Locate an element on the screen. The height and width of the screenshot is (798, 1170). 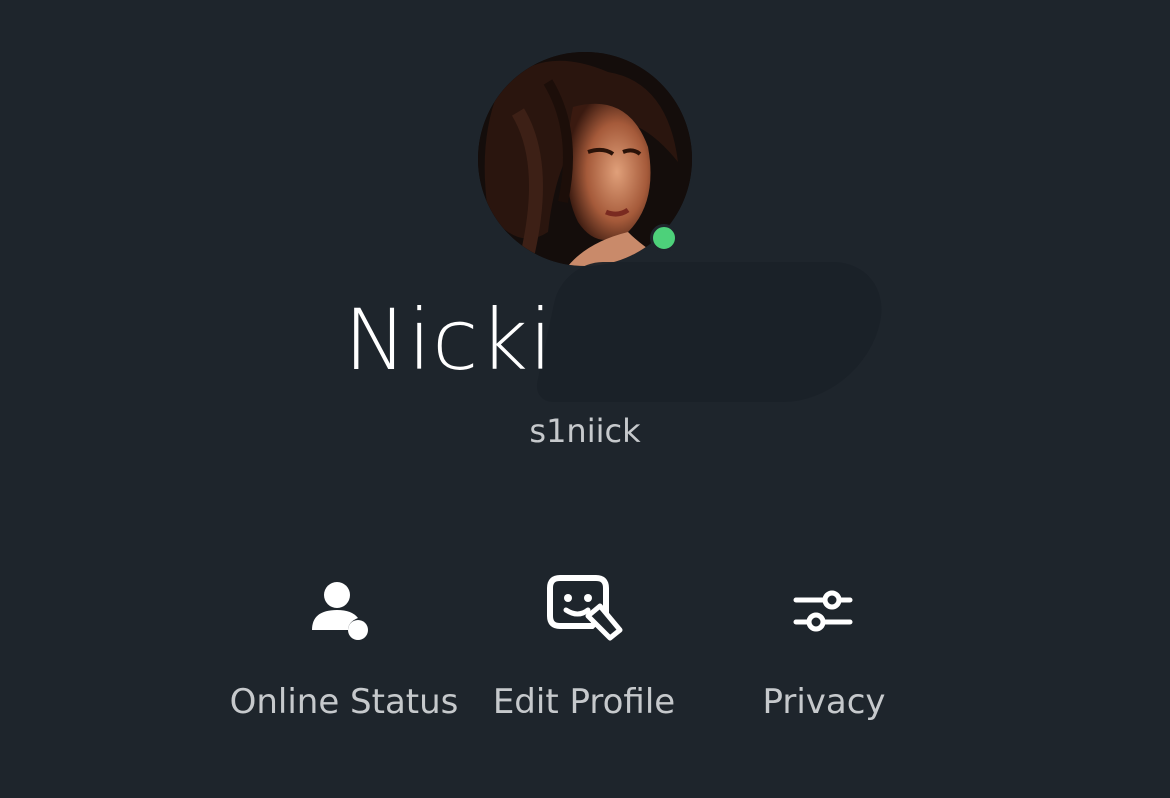
online-status-dot is located at coordinates (664, 238).